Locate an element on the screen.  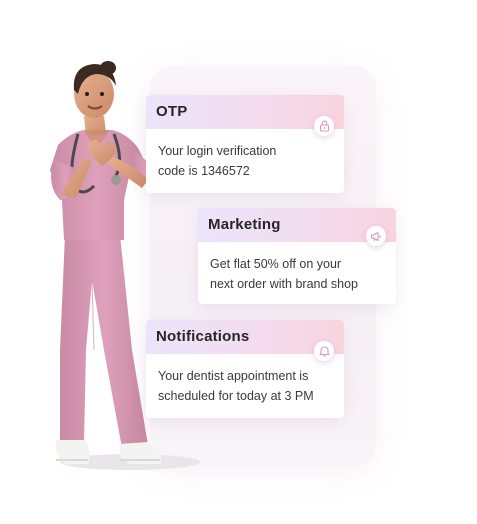
otp-message-line1: Your login verification is located at coordinates (217, 151).